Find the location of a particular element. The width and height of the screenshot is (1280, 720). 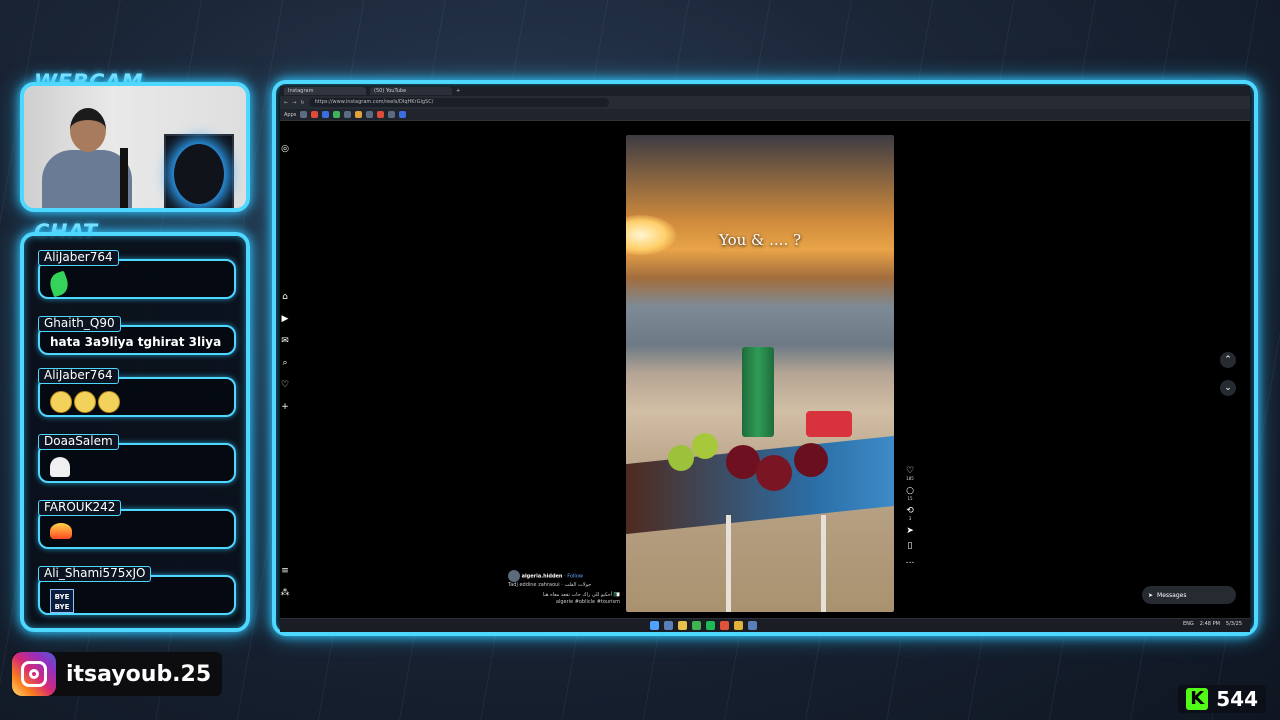

social-badge: itsayoub.25 is located at coordinates (117, 674).